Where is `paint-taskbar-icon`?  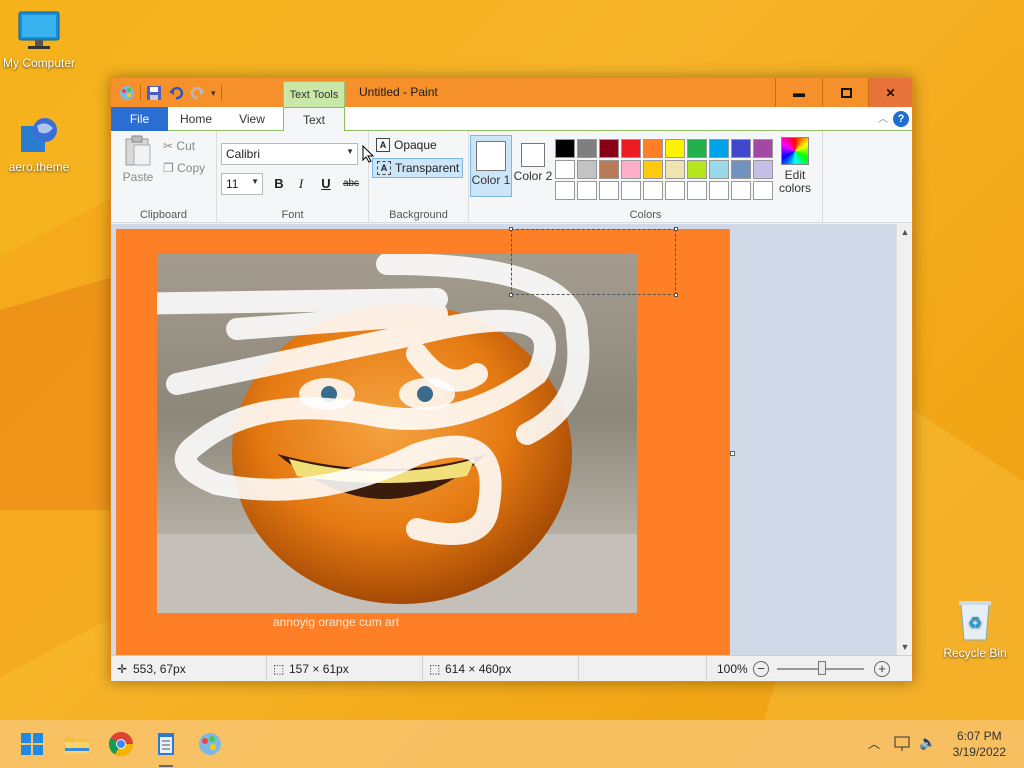 paint-taskbar-icon is located at coordinates (210, 744).